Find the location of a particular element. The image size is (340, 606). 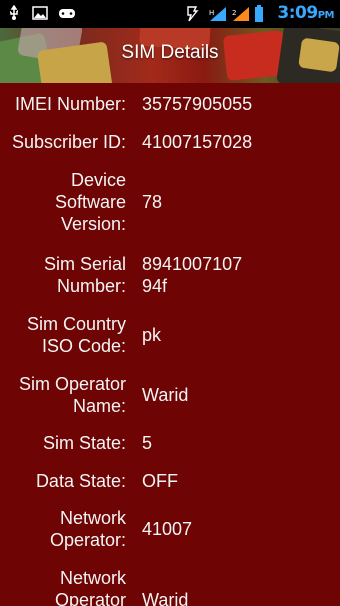

detail-row: Sim State: 5 is located at coordinates (76, 443).